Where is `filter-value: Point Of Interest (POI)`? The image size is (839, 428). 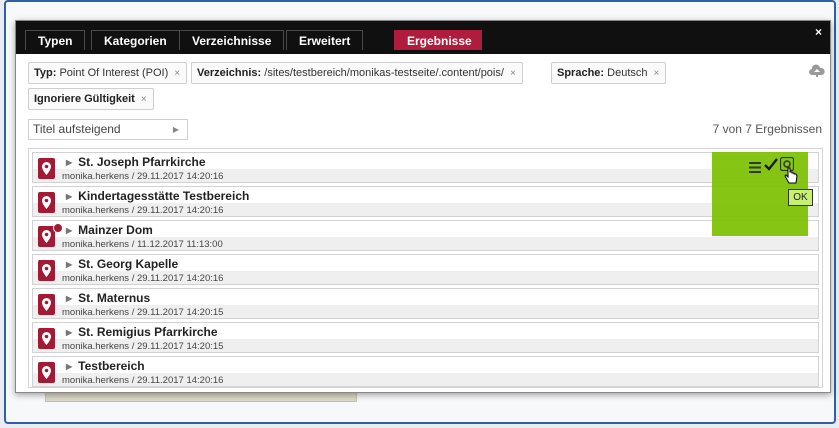
filter-value: Point Of Interest (POI) is located at coordinates (112, 73).